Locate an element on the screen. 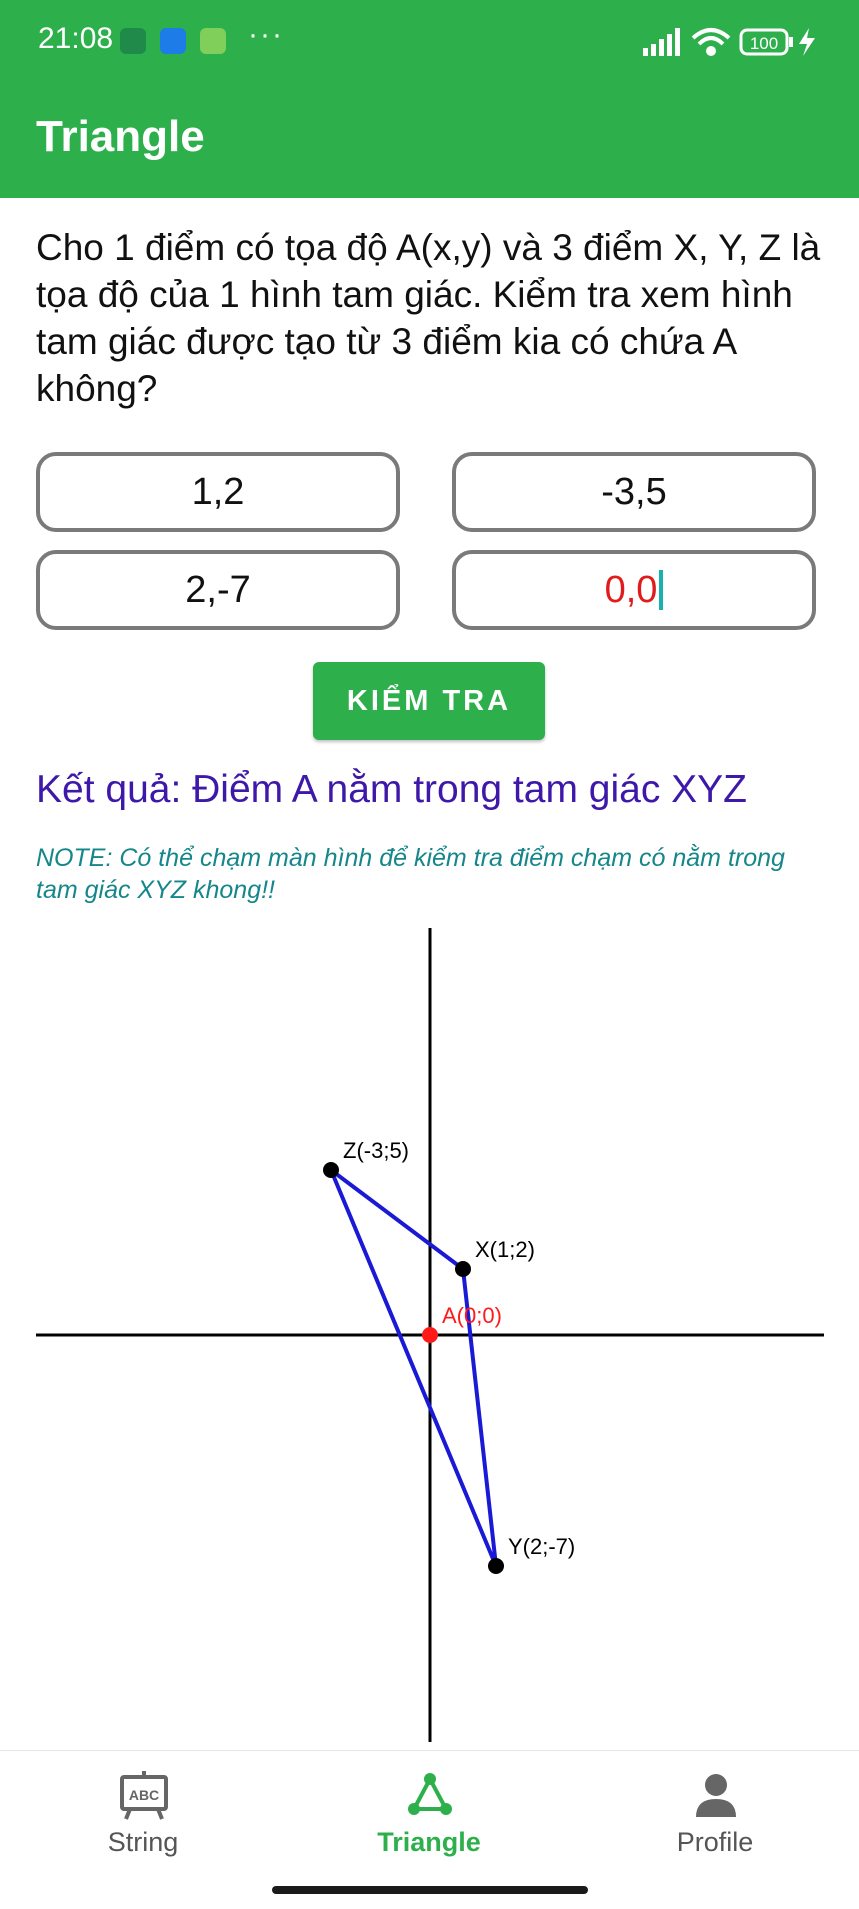  nav-item-triangle: Triangle is located at coordinates (429, 1821).